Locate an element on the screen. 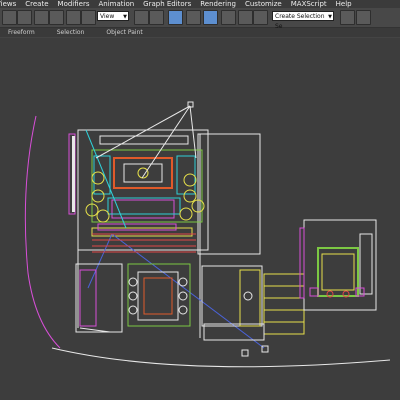 The image size is (400, 400). select-icon is located at coordinates (73, 17).